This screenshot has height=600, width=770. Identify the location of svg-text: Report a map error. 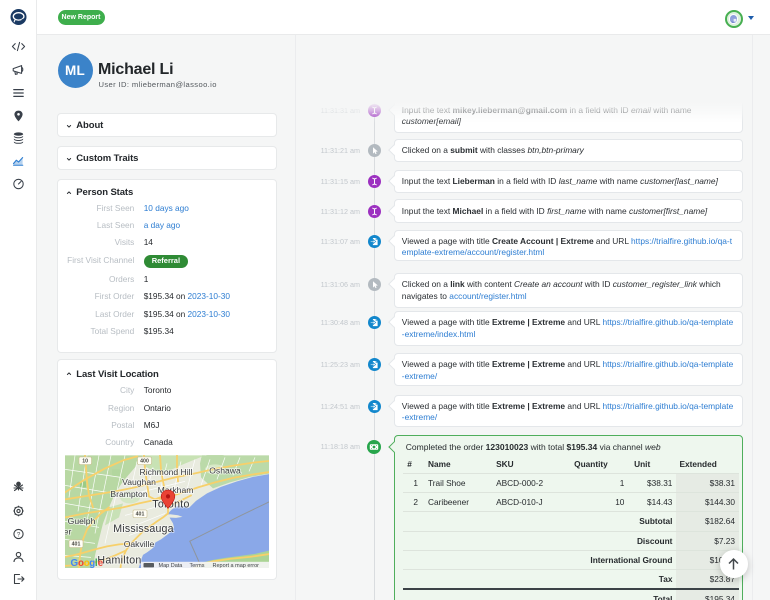
(235, 565).